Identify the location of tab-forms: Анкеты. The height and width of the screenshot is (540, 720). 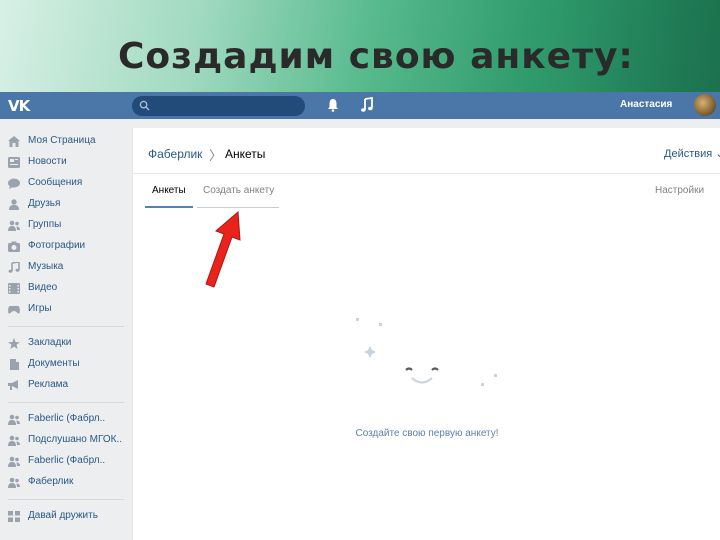
(169, 190).